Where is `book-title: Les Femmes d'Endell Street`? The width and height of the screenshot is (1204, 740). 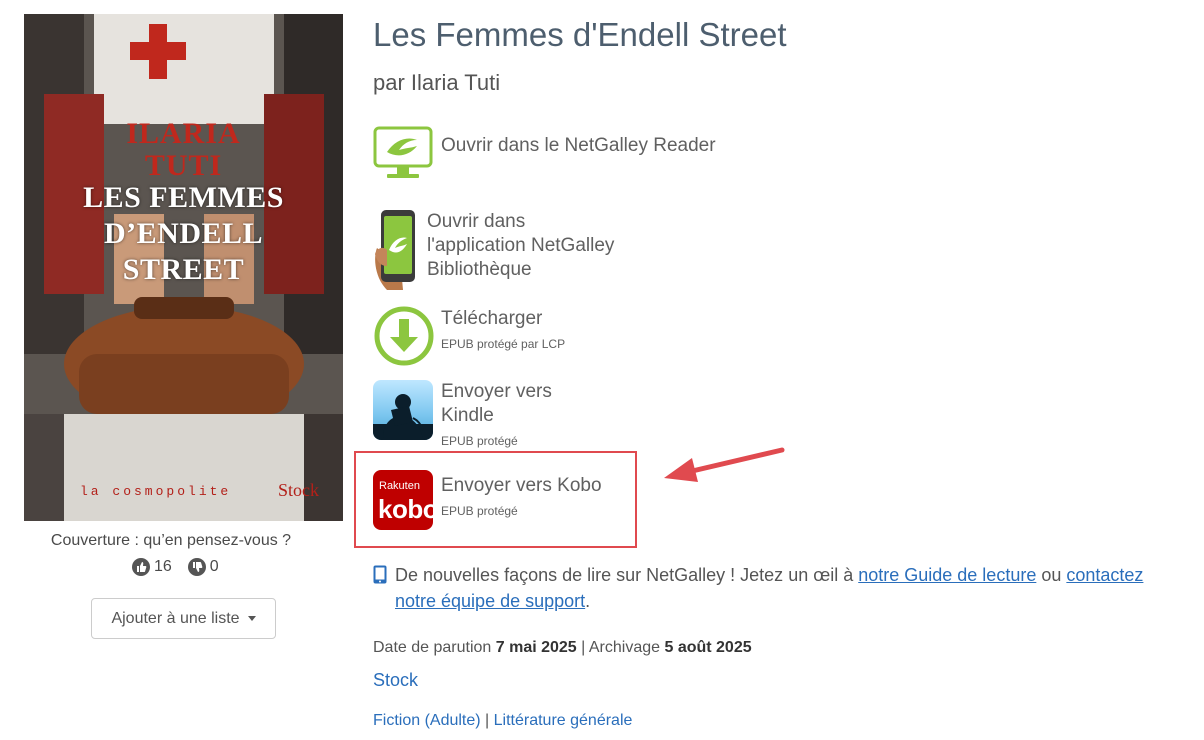 book-title: Les Femmes d'Endell Street is located at coordinates (580, 34).